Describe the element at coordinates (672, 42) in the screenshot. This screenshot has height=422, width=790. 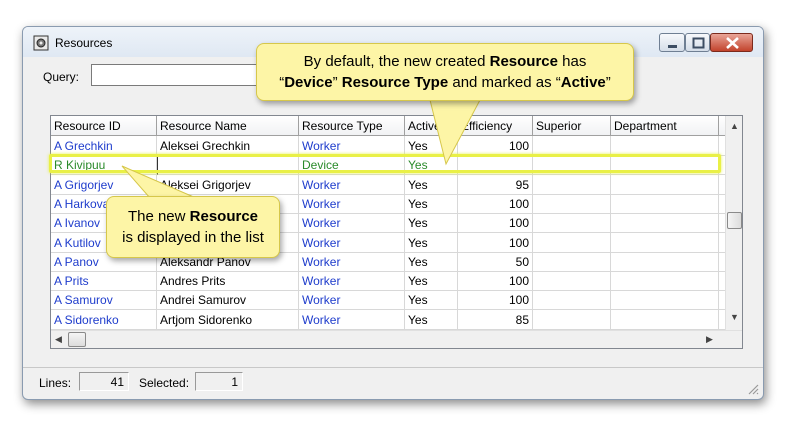
I see `minimize-button` at that location.